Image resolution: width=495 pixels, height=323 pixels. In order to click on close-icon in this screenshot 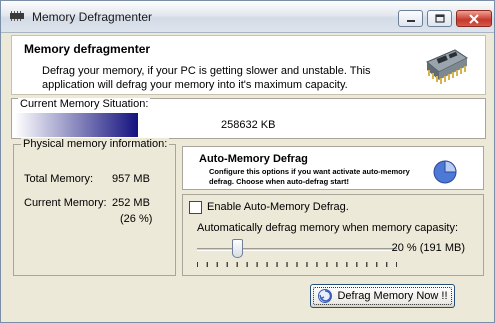, I will do `click(474, 18)`.